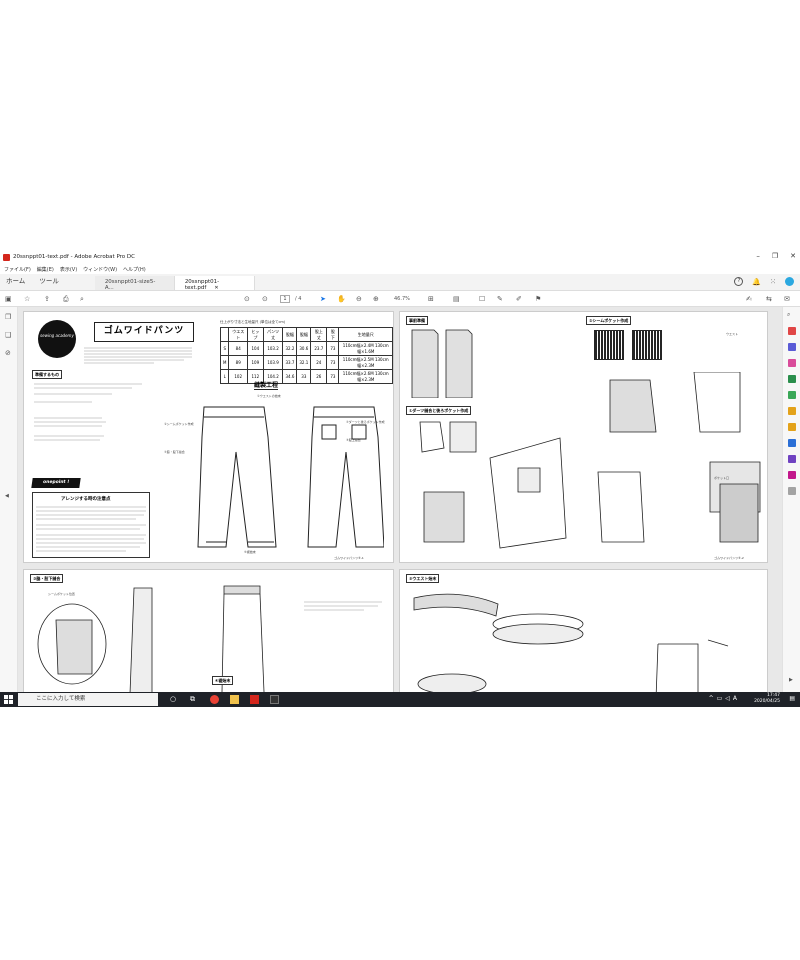 Image resolution: width=800 pixels, height=960 pixels. What do you see at coordinates (179, 424) in the screenshot?
I see `step-2-label: ②シームポケット作成` at bounding box center [179, 424].